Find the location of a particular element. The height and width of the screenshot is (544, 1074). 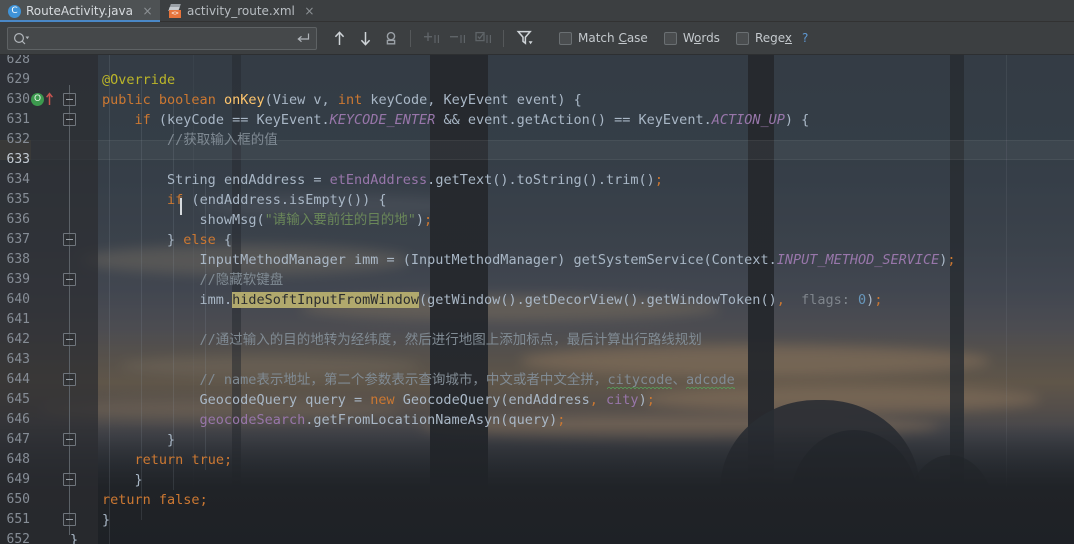

code-line: } else { is located at coordinates (588, 240).